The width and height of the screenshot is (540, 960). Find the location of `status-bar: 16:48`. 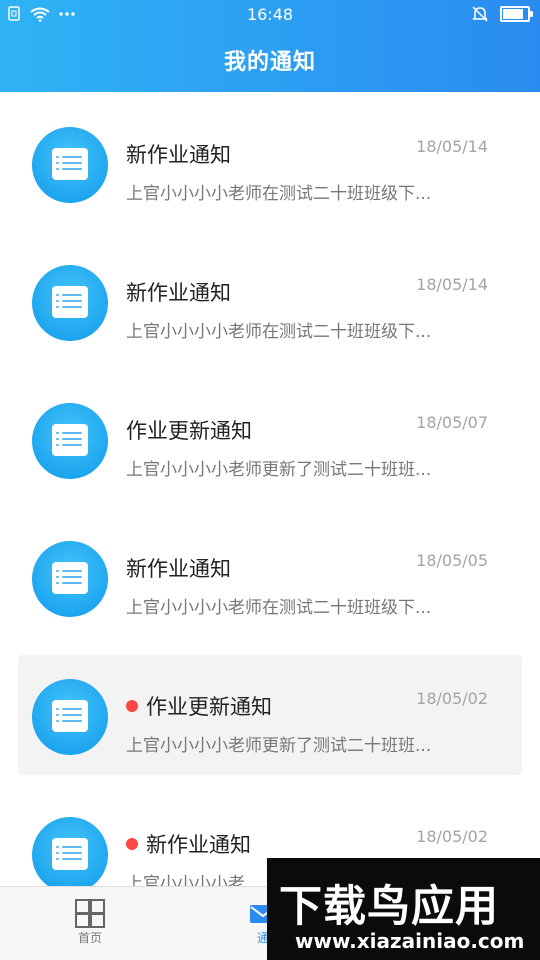

status-bar: 16:48 is located at coordinates (270, 15).